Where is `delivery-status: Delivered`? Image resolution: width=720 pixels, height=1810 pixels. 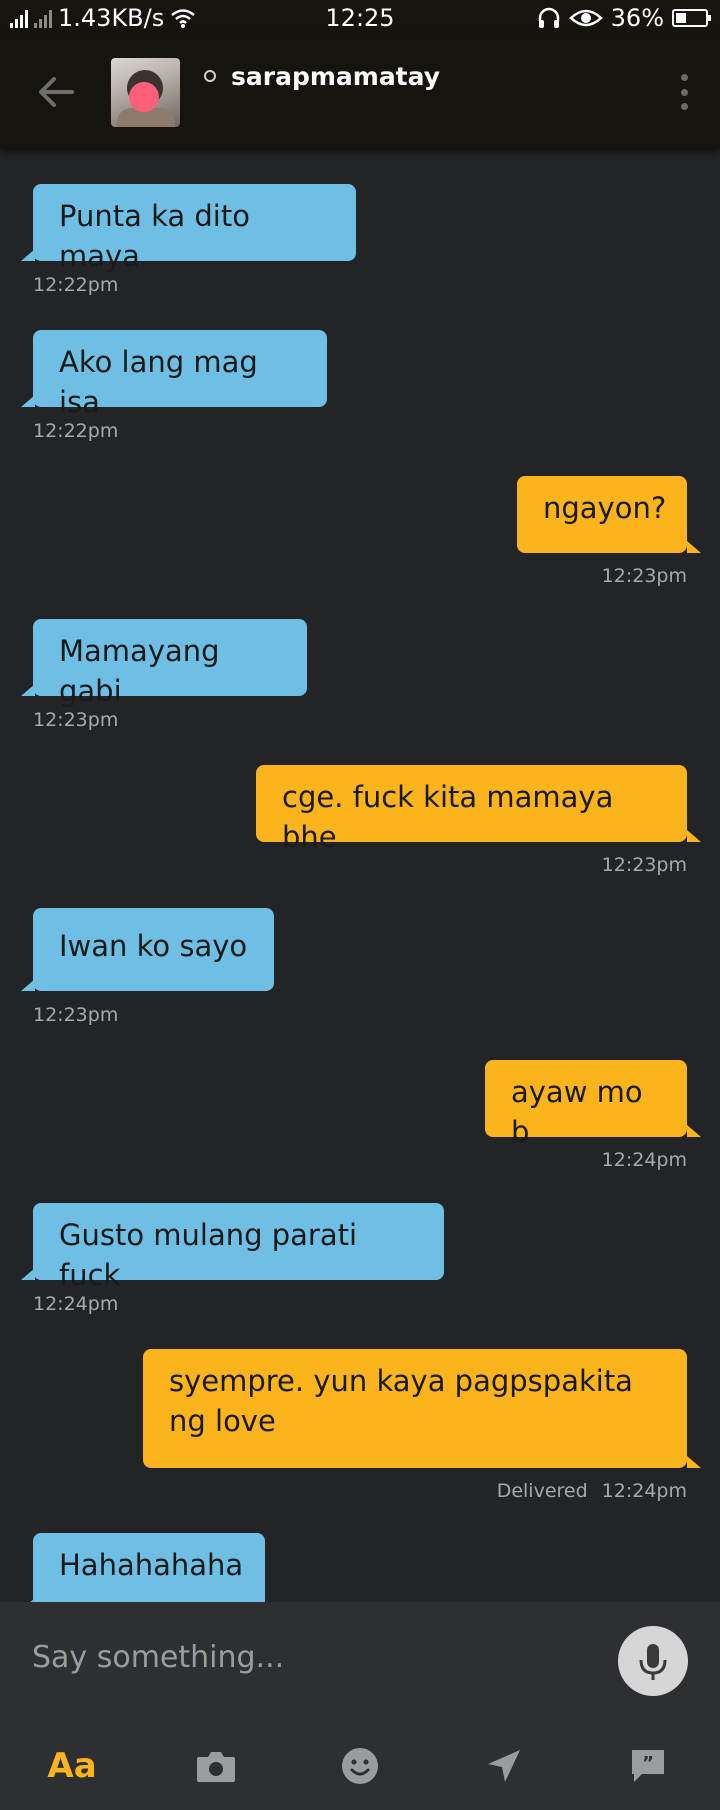
delivery-status: Delivered is located at coordinates (542, 1491).